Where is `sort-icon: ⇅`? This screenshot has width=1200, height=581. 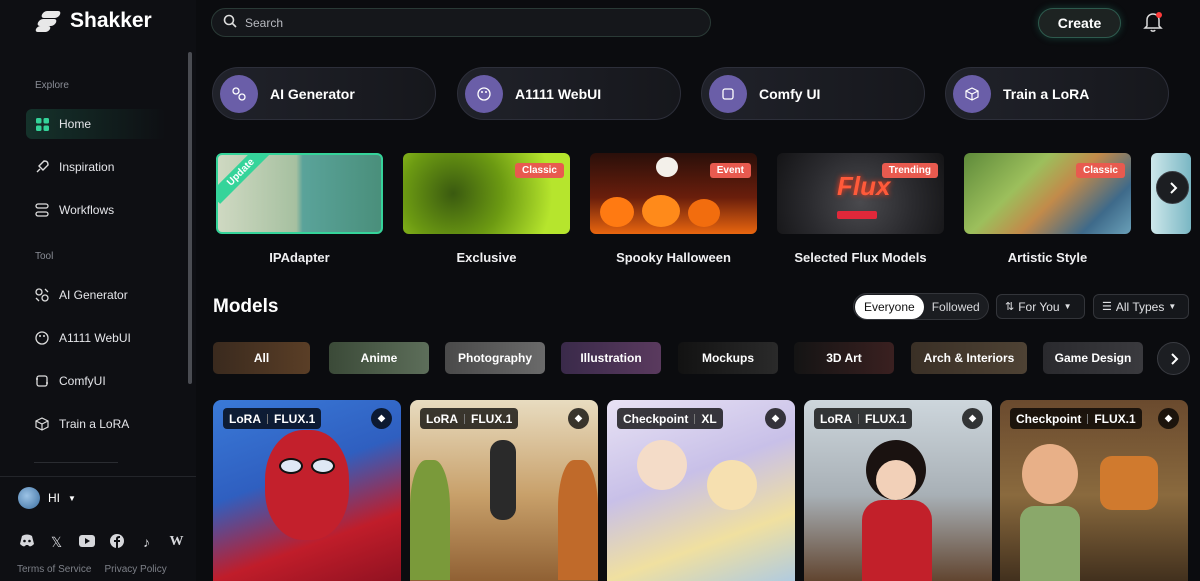 sort-icon: ⇅ is located at coordinates (1010, 307).